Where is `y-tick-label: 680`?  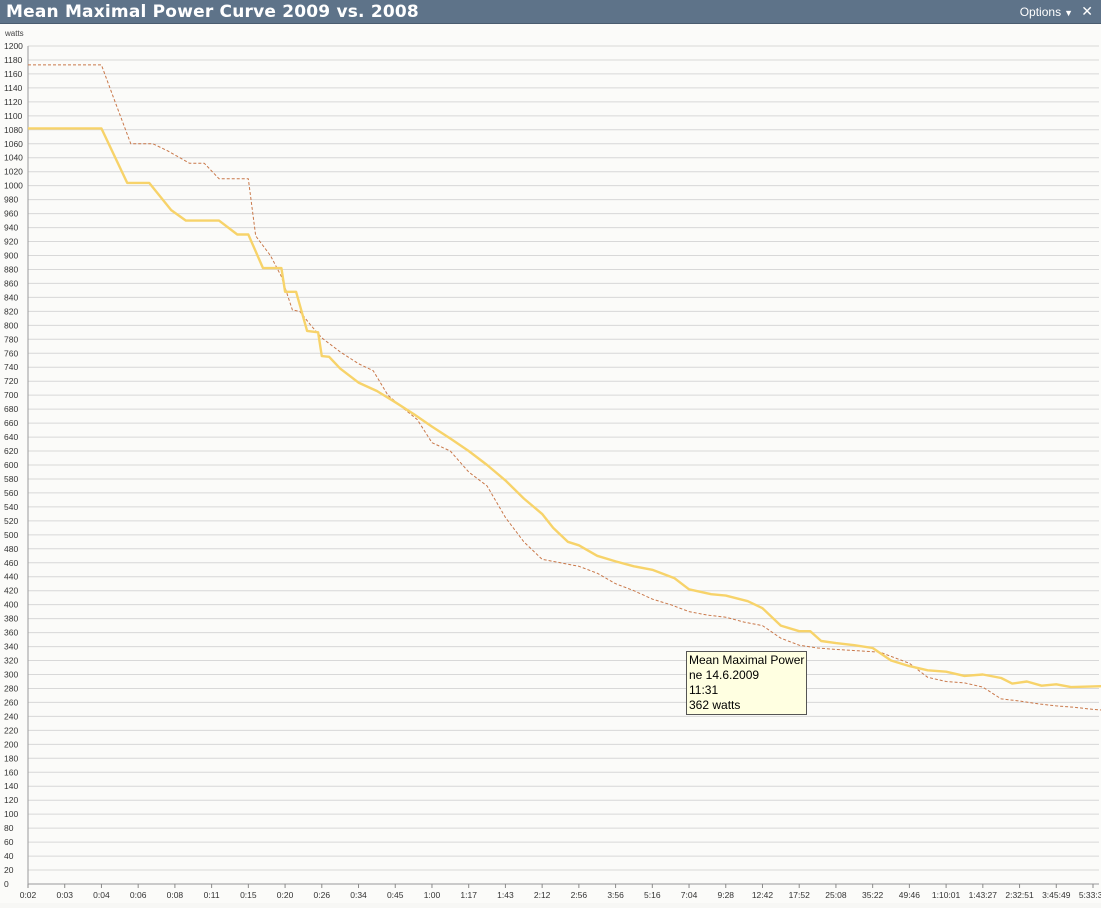
y-tick-label: 680 is located at coordinates (11, 409).